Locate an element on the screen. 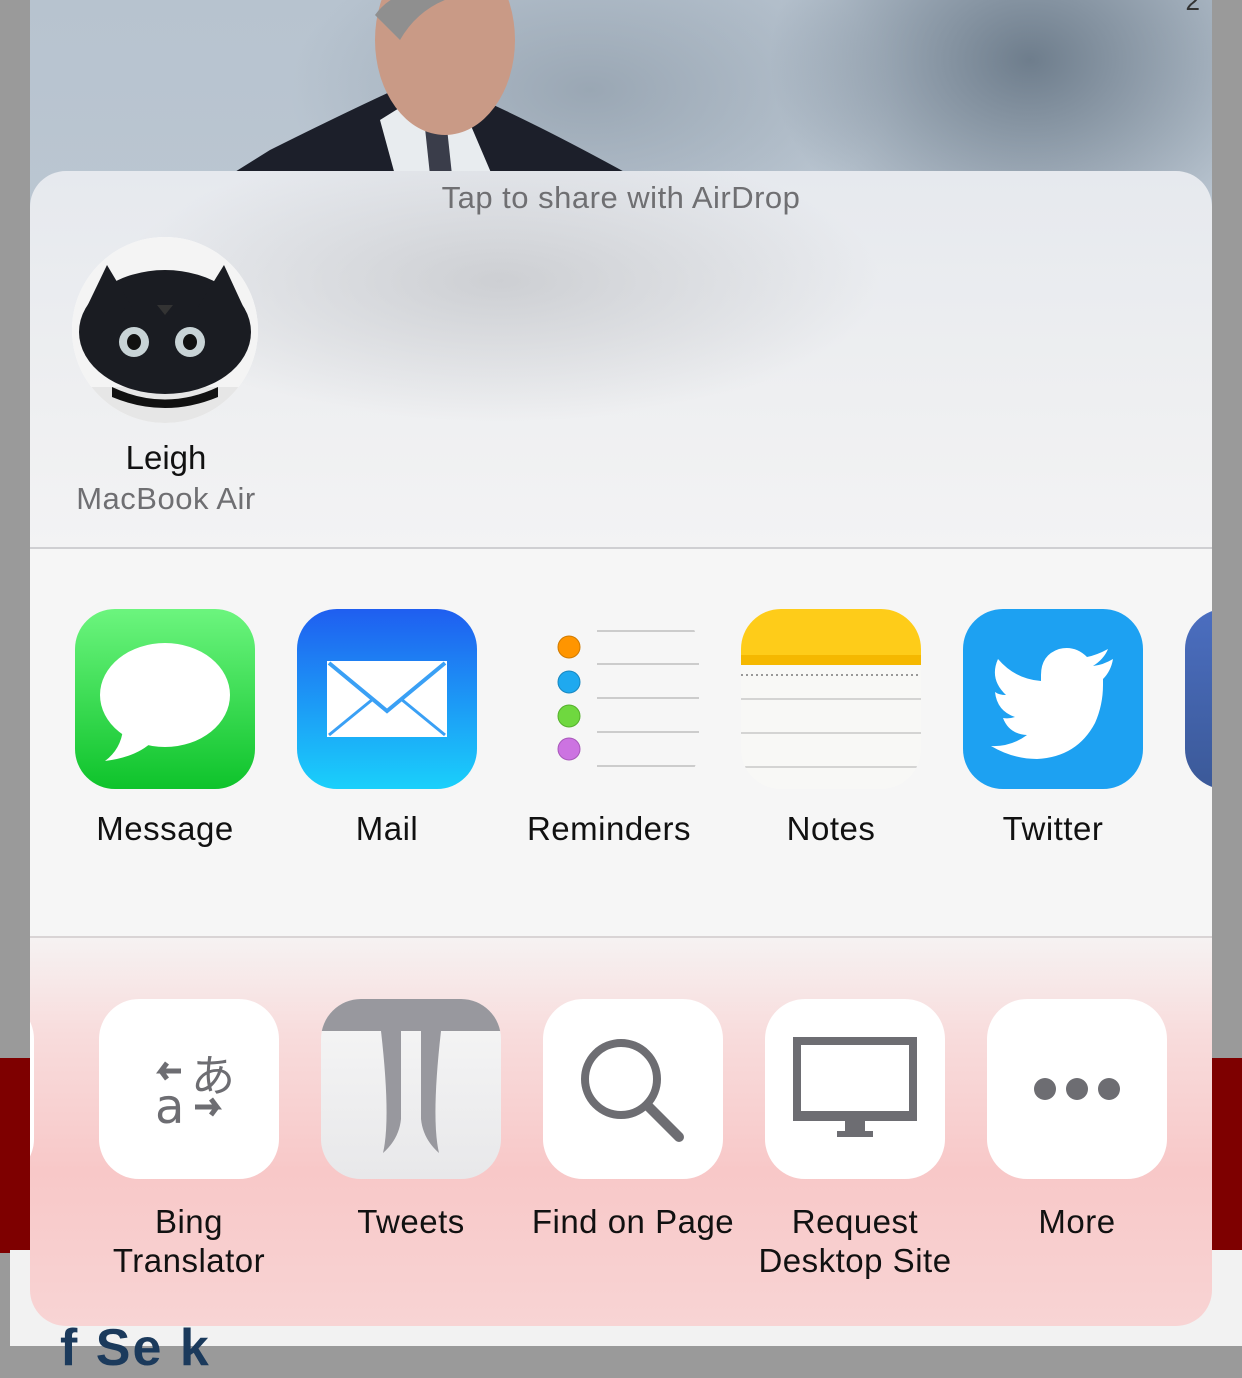  share-app-message: Message is located at coordinates (165, 728).